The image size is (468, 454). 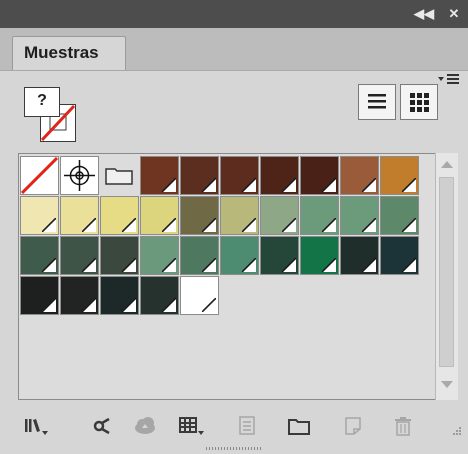 What do you see at coordinates (449, 80) in the screenshot?
I see `panel-menu-icon` at bounding box center [449, 80].